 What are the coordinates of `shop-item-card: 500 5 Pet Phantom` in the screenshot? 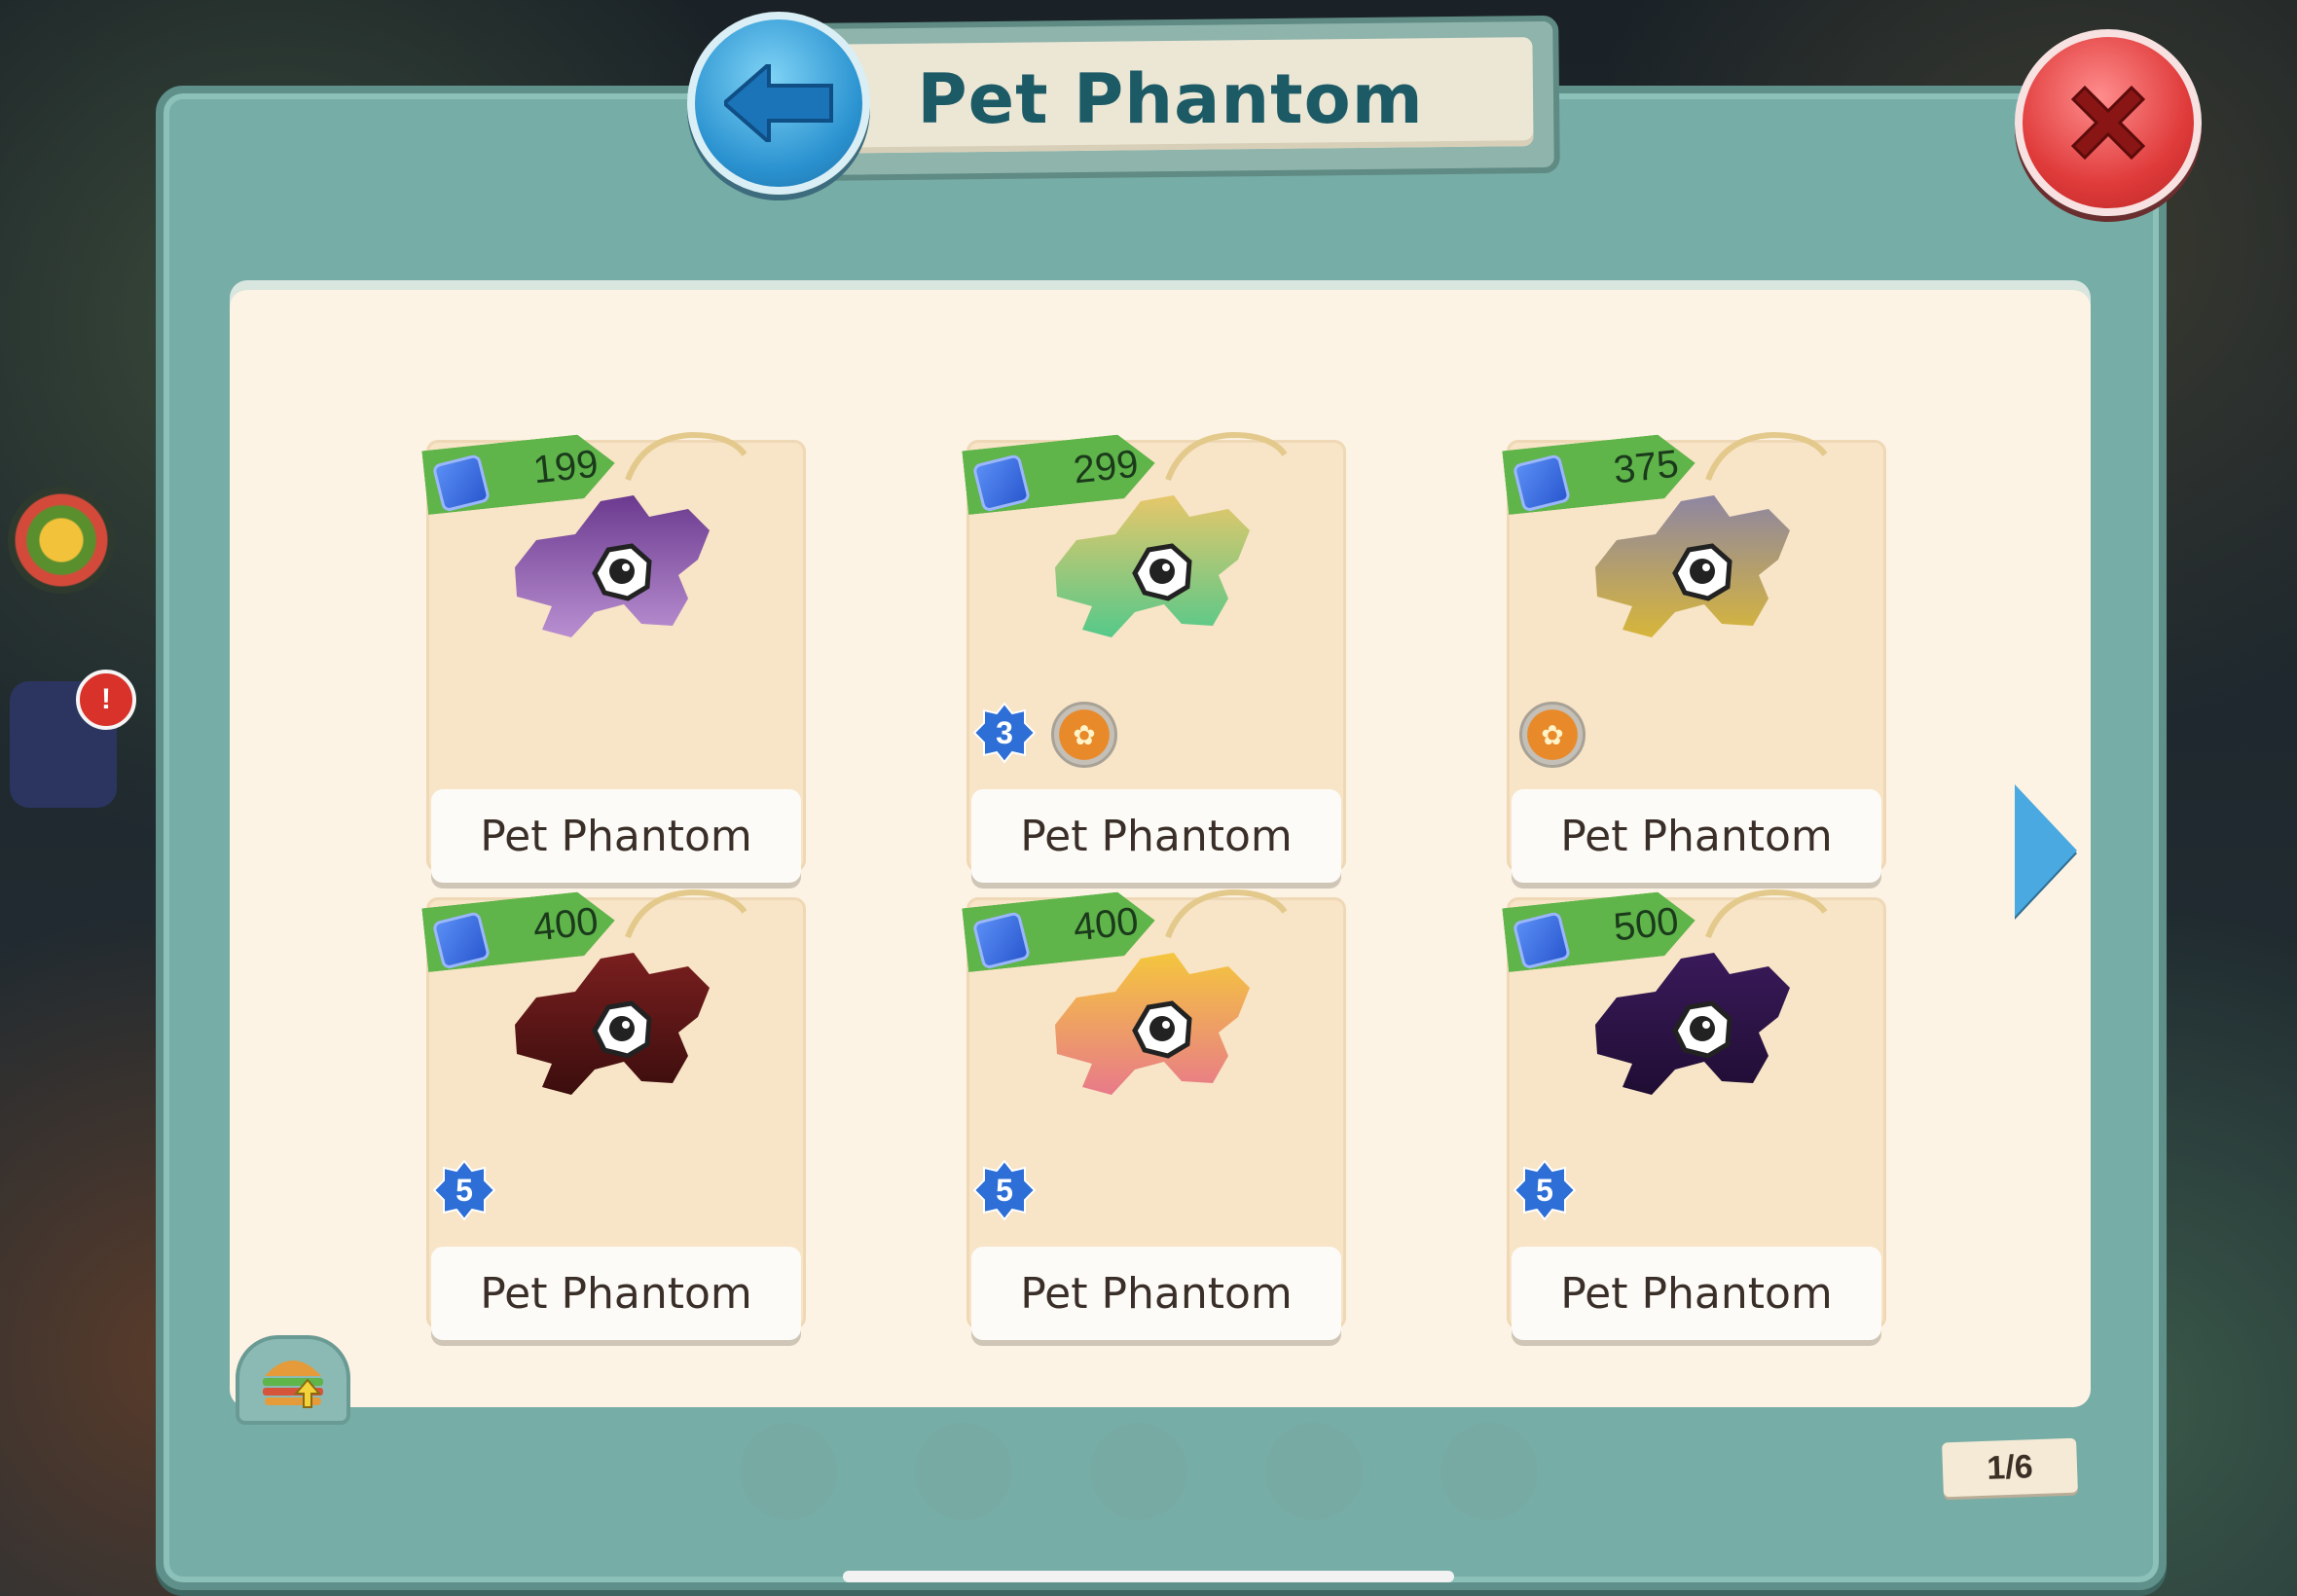 It's located at (1697, 1118).